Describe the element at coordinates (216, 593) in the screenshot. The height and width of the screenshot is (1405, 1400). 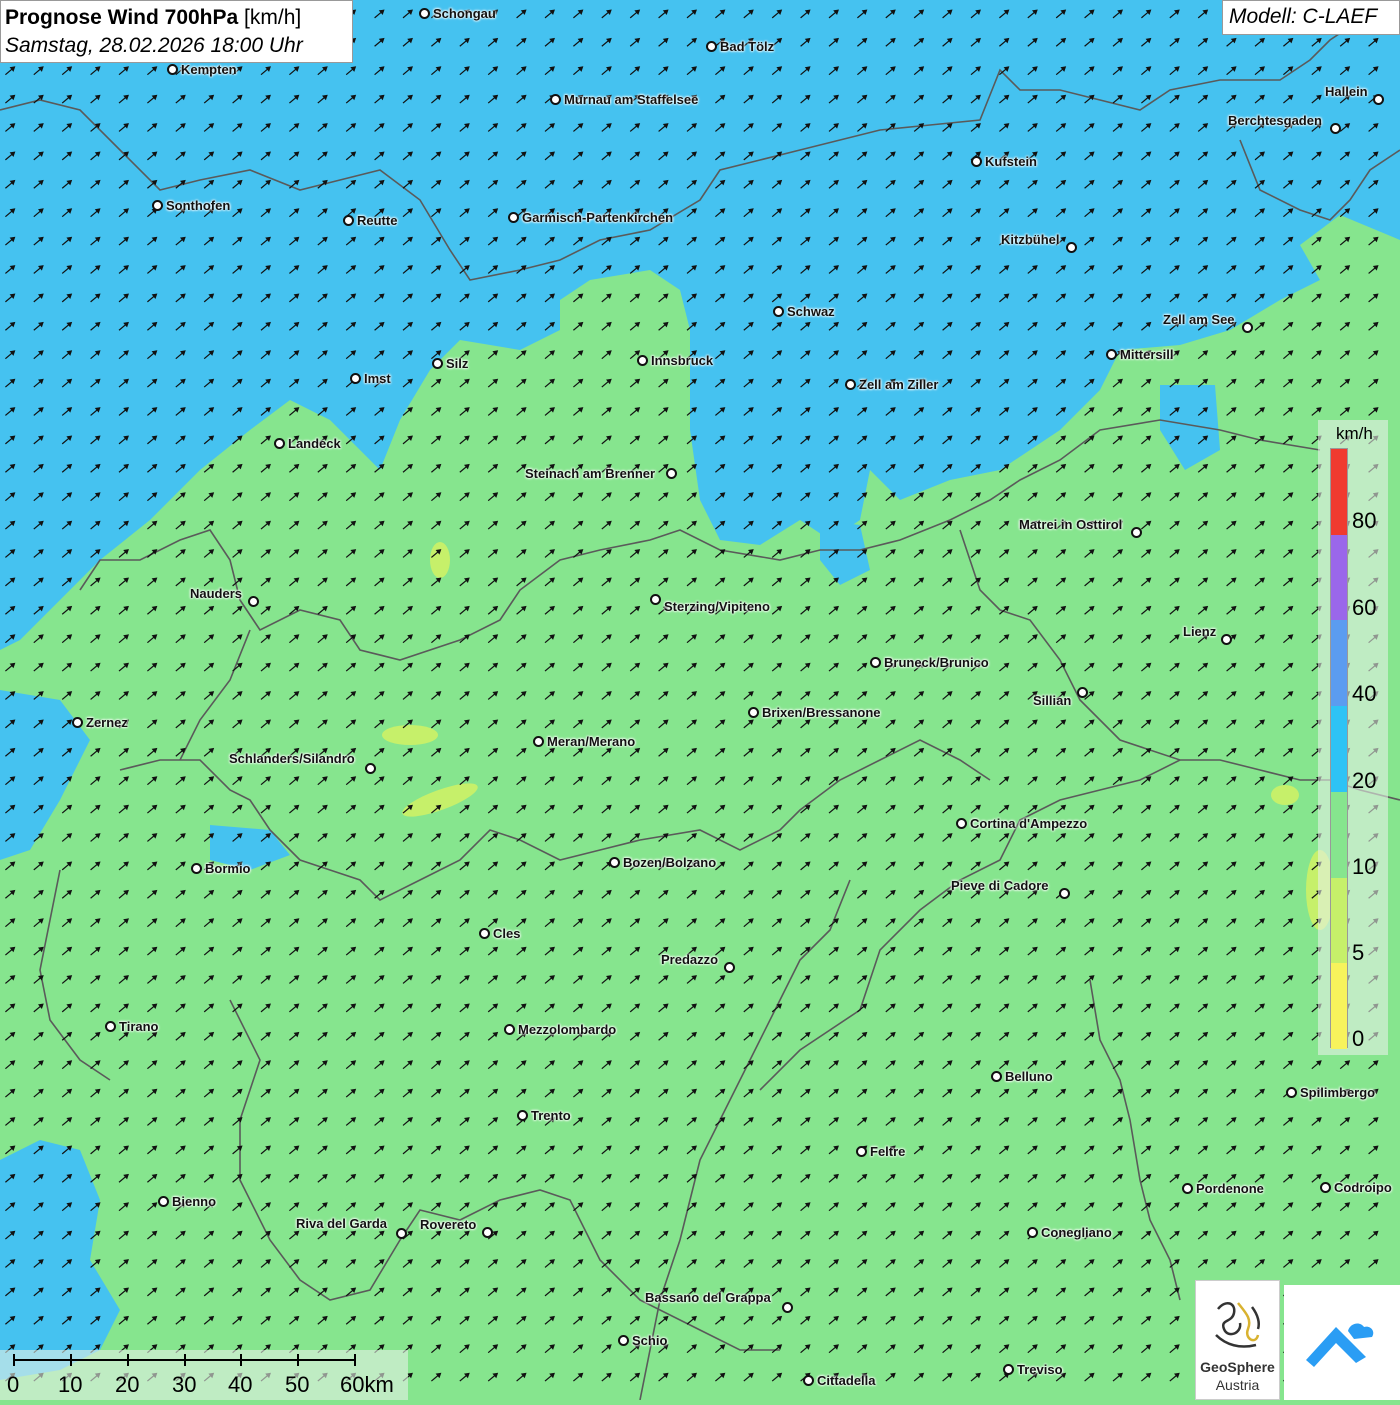
I see `city-label: Nauders` at that location.